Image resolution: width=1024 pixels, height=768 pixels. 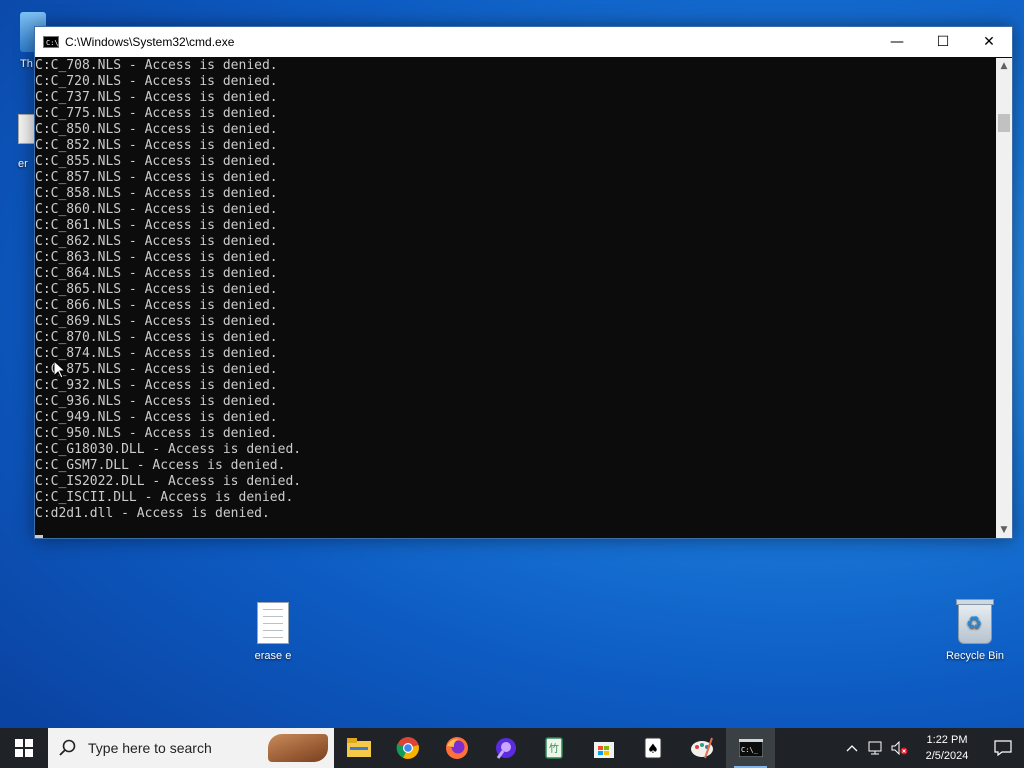 What do you see at coordinates (156, 193) in the screenshot?
I see `console-line: C:C_858.NLS - Access is denied.` at bounding box center [156, 193].